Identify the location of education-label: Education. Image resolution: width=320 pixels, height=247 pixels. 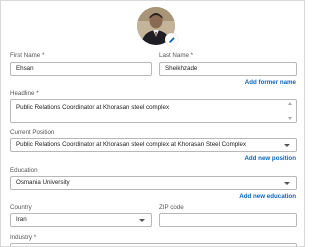
(24, 170).